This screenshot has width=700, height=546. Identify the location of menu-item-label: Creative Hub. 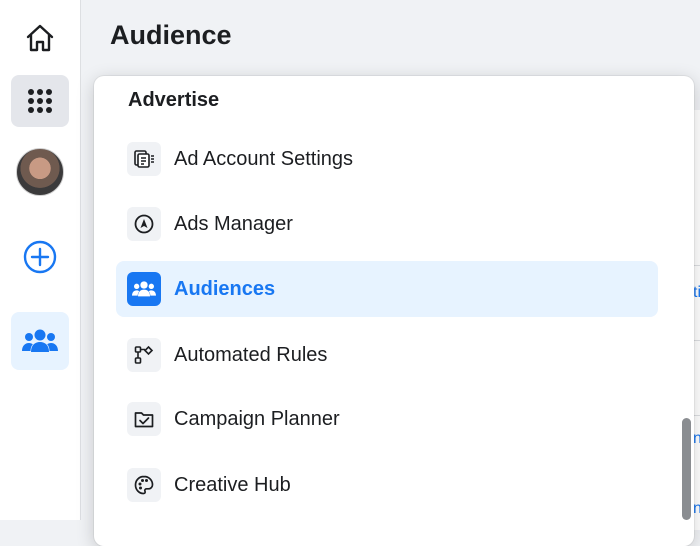
(232, 484).